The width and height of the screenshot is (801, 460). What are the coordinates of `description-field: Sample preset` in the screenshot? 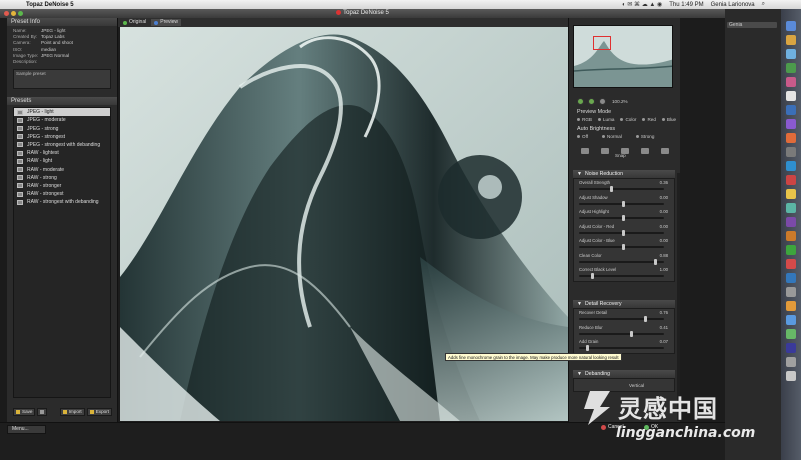 It's located at (62, 79).